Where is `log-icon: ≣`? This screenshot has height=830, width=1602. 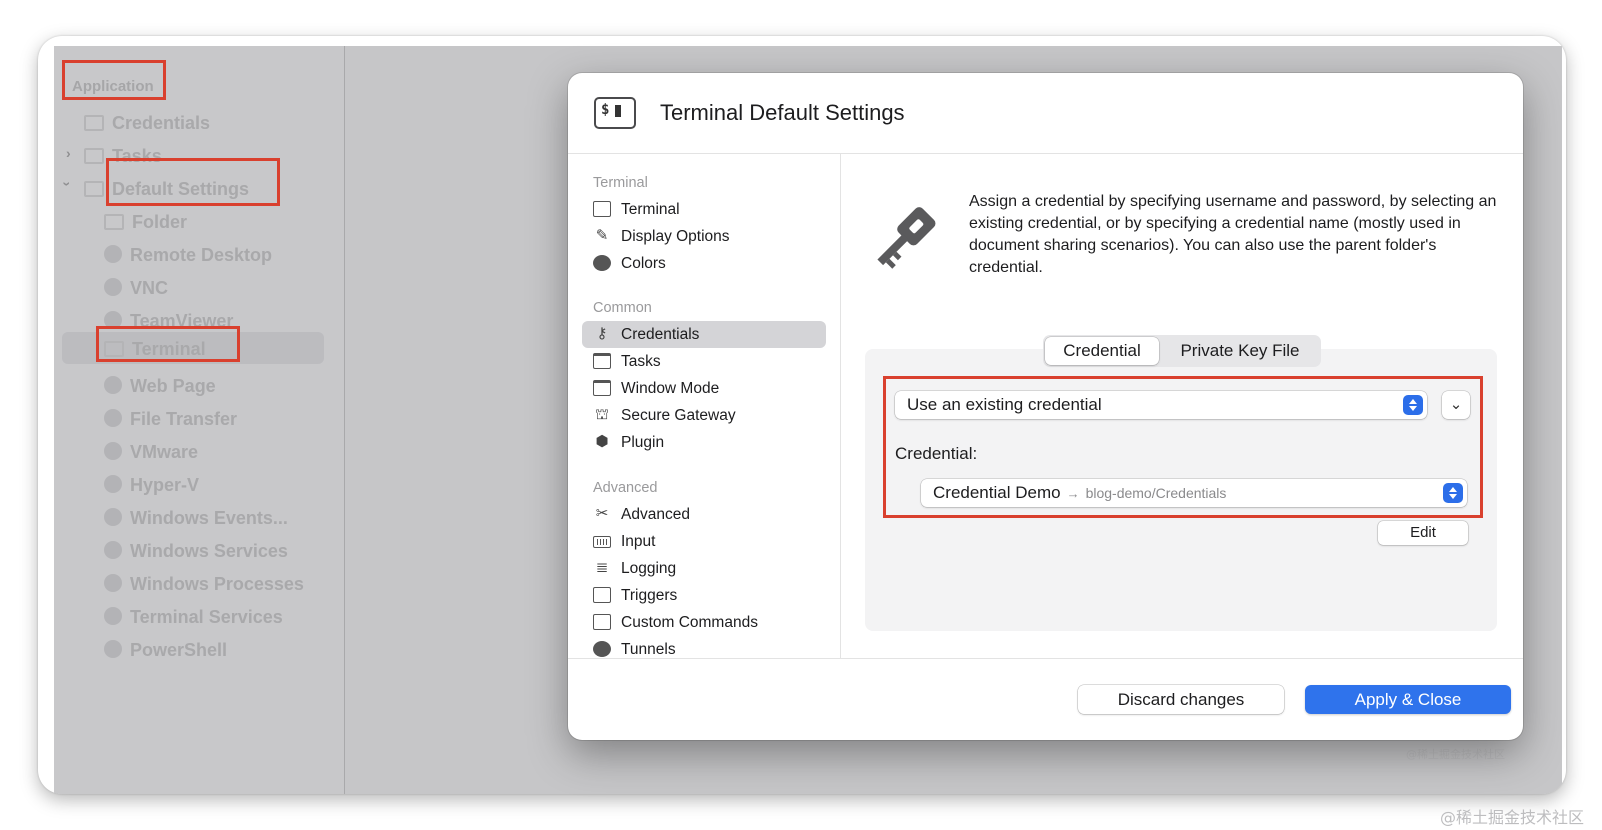
log-icon: ≣ is located at coordinates (602, 567).